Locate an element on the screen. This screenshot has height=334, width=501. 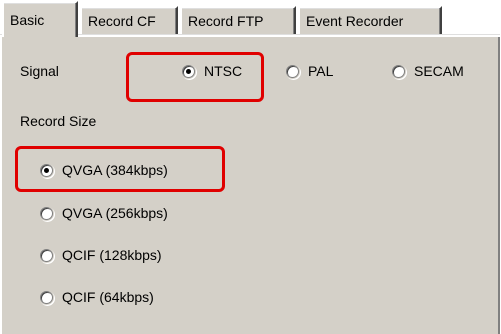
tab-basic-label: Basic is located at coordinates (27, 20).